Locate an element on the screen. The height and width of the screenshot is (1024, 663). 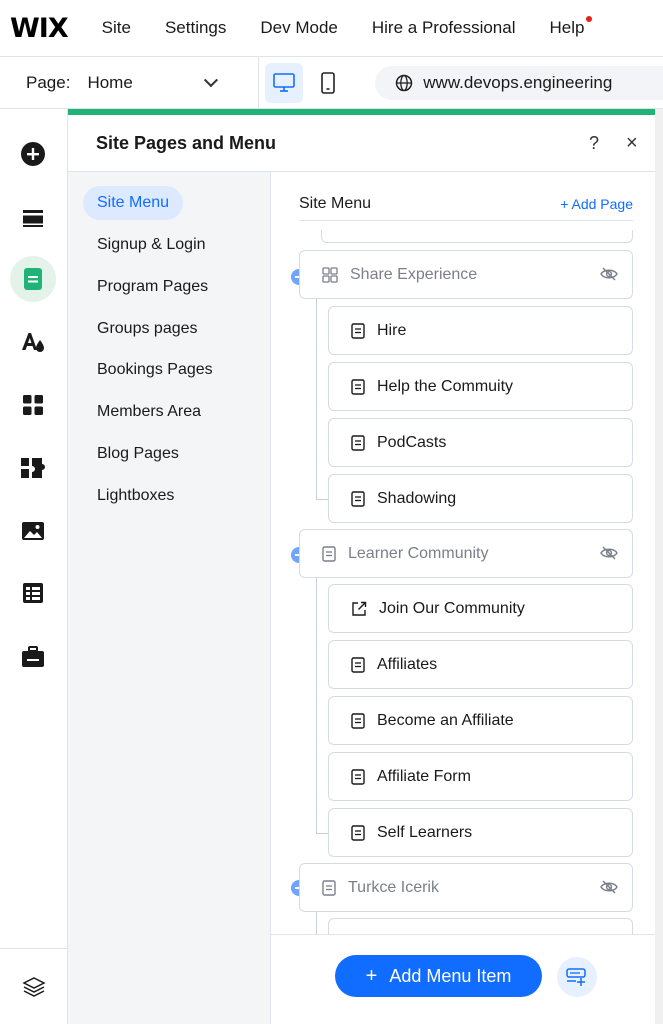
chevron-down-icon is located at coordinates (211, 79).